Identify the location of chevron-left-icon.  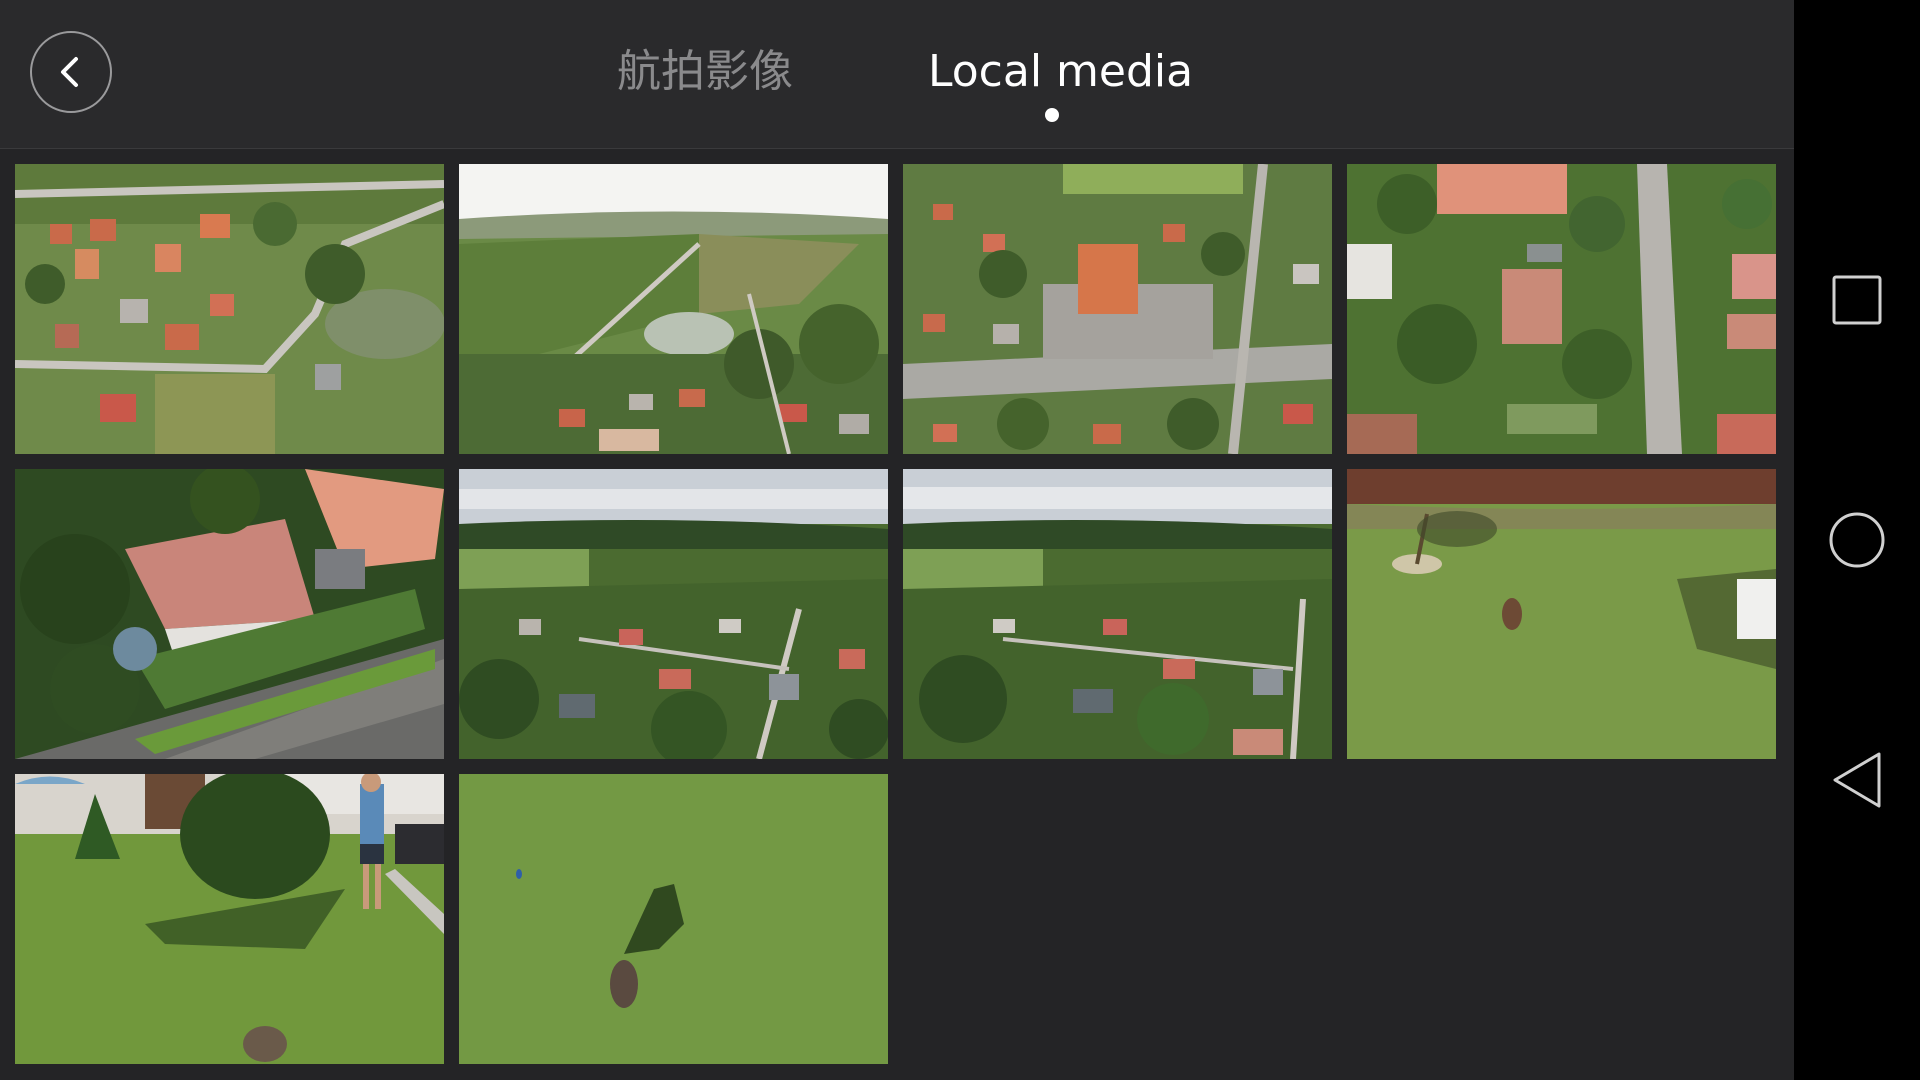
(69, 72).